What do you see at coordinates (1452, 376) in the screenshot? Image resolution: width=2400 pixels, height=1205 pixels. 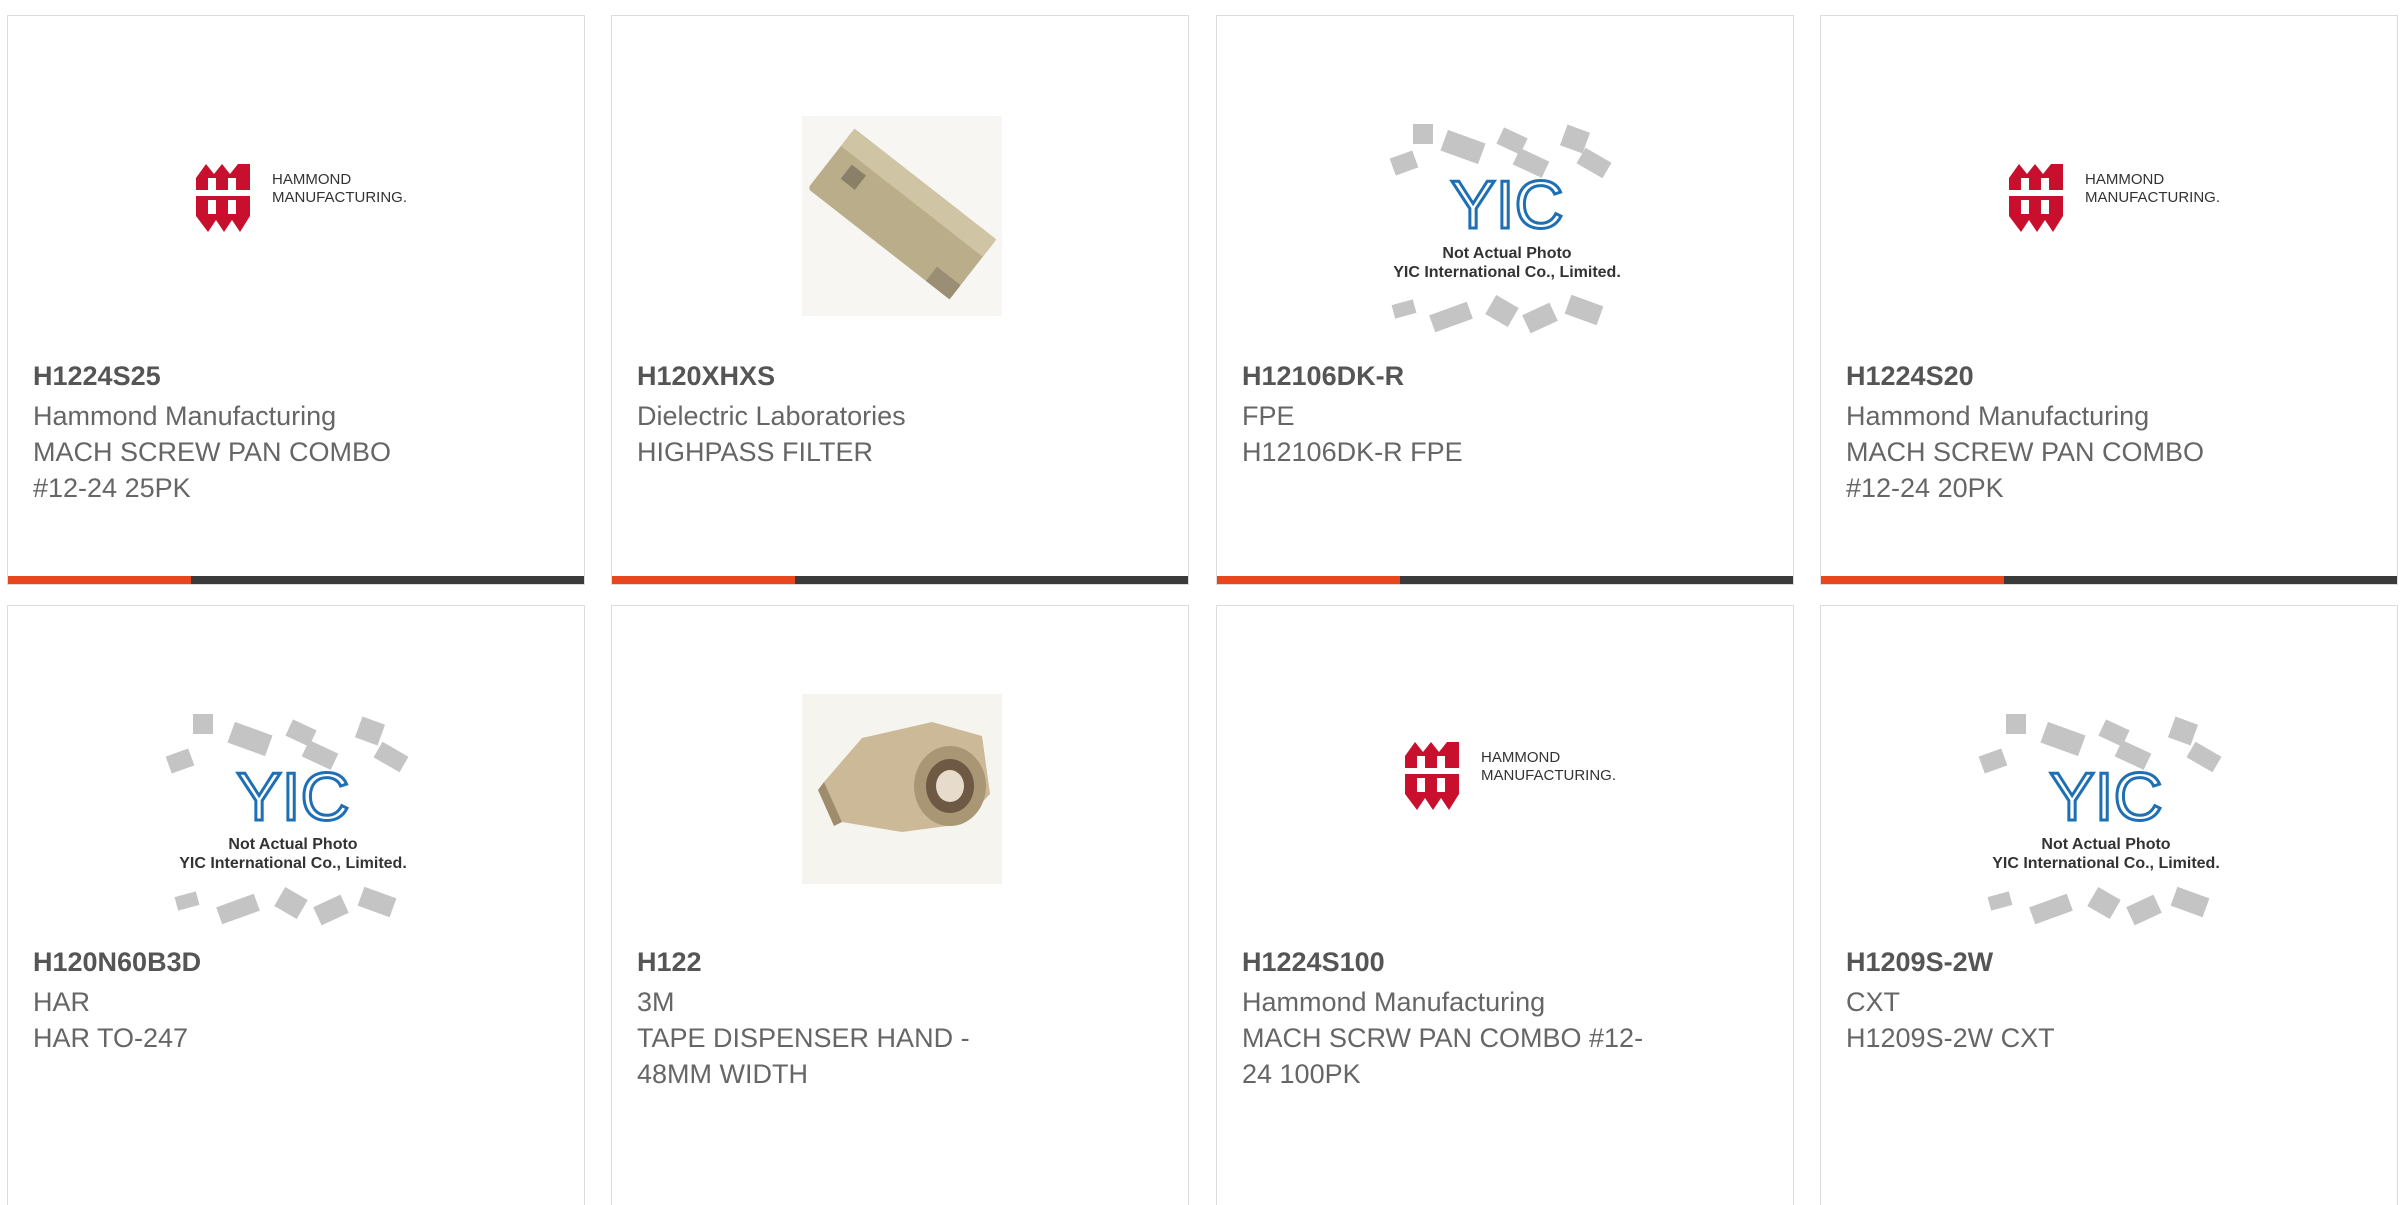 I see `part-number: H12106DK-R` at bounding box center [1452, 376].